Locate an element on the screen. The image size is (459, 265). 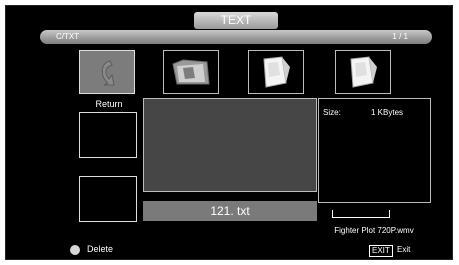
thumb-return is located at coordinates (107, 72).